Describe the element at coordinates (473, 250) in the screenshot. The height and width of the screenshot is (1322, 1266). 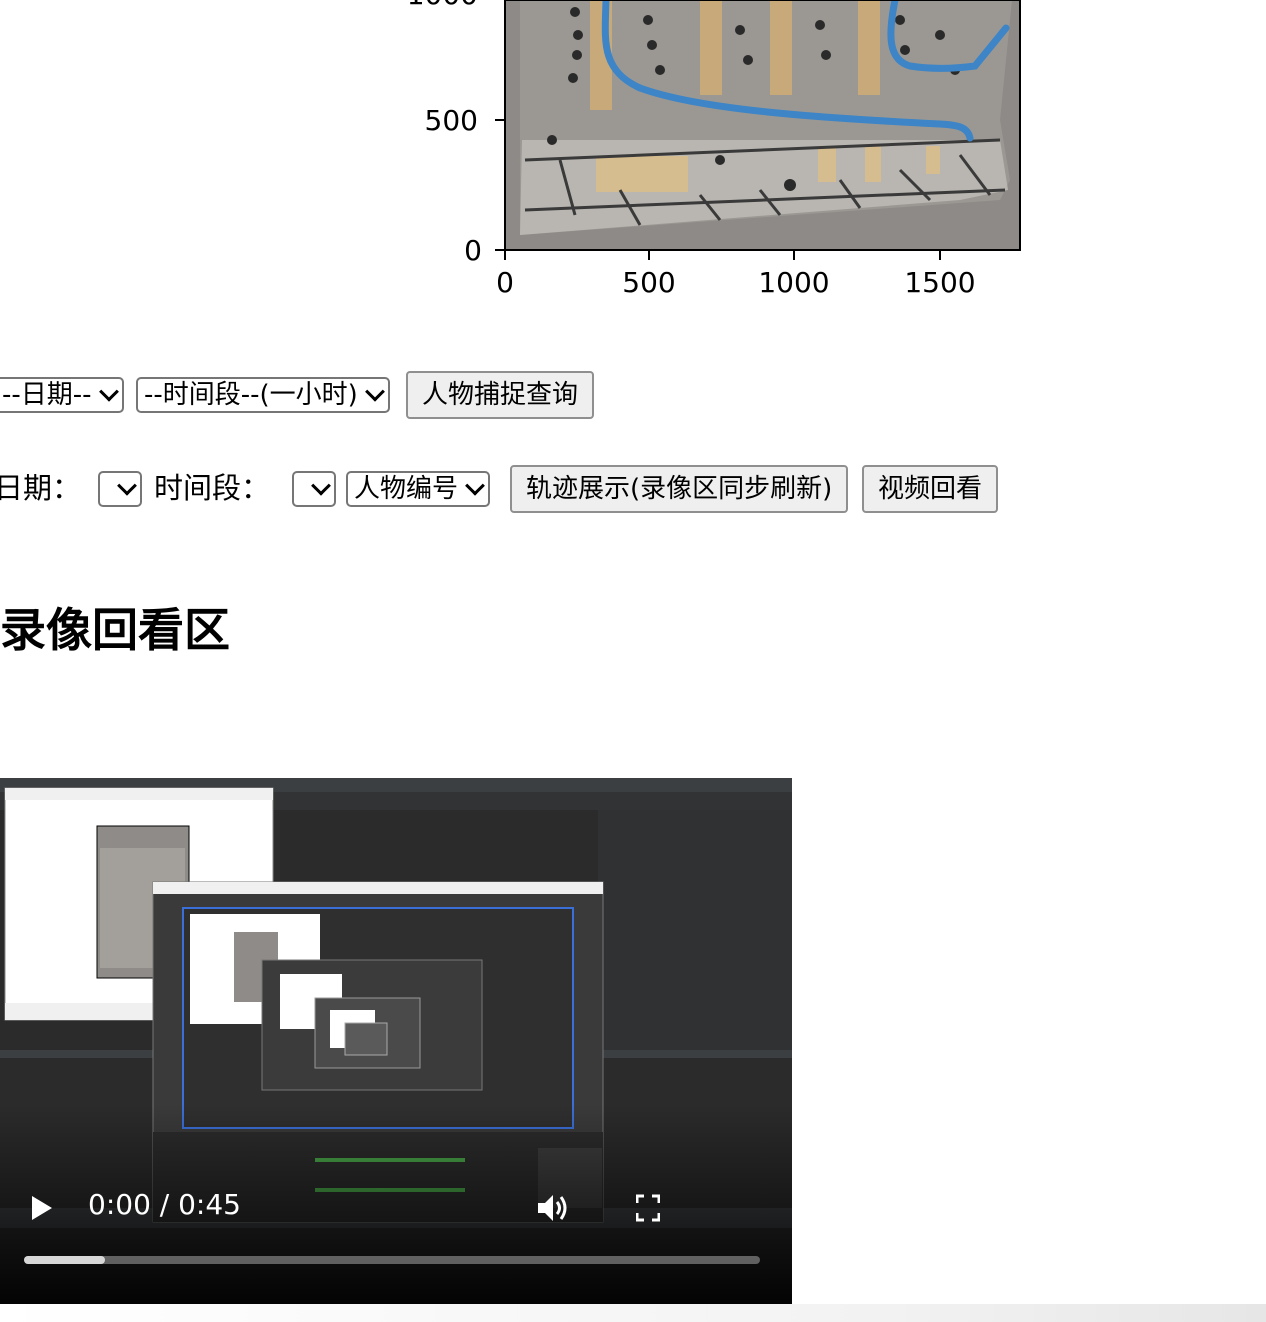
I see `y-tick-label: 0` at that location.